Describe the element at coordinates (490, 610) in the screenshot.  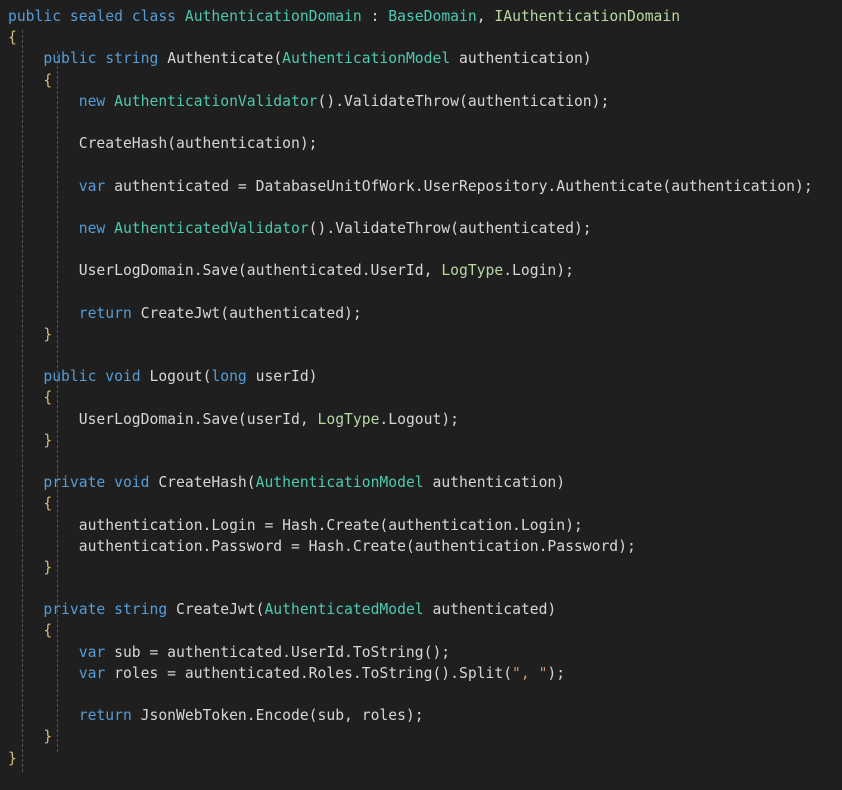
I see `code-token: authenticated)` at that location.